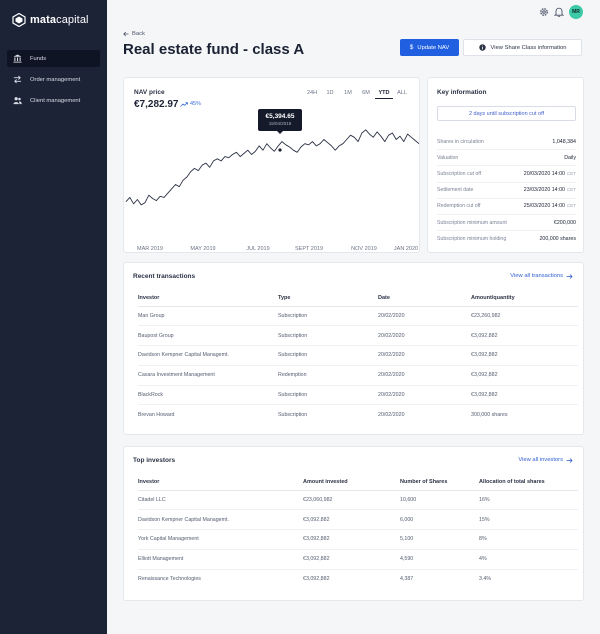  I want to click on nav-change-value: 45%, so click(196, 104).